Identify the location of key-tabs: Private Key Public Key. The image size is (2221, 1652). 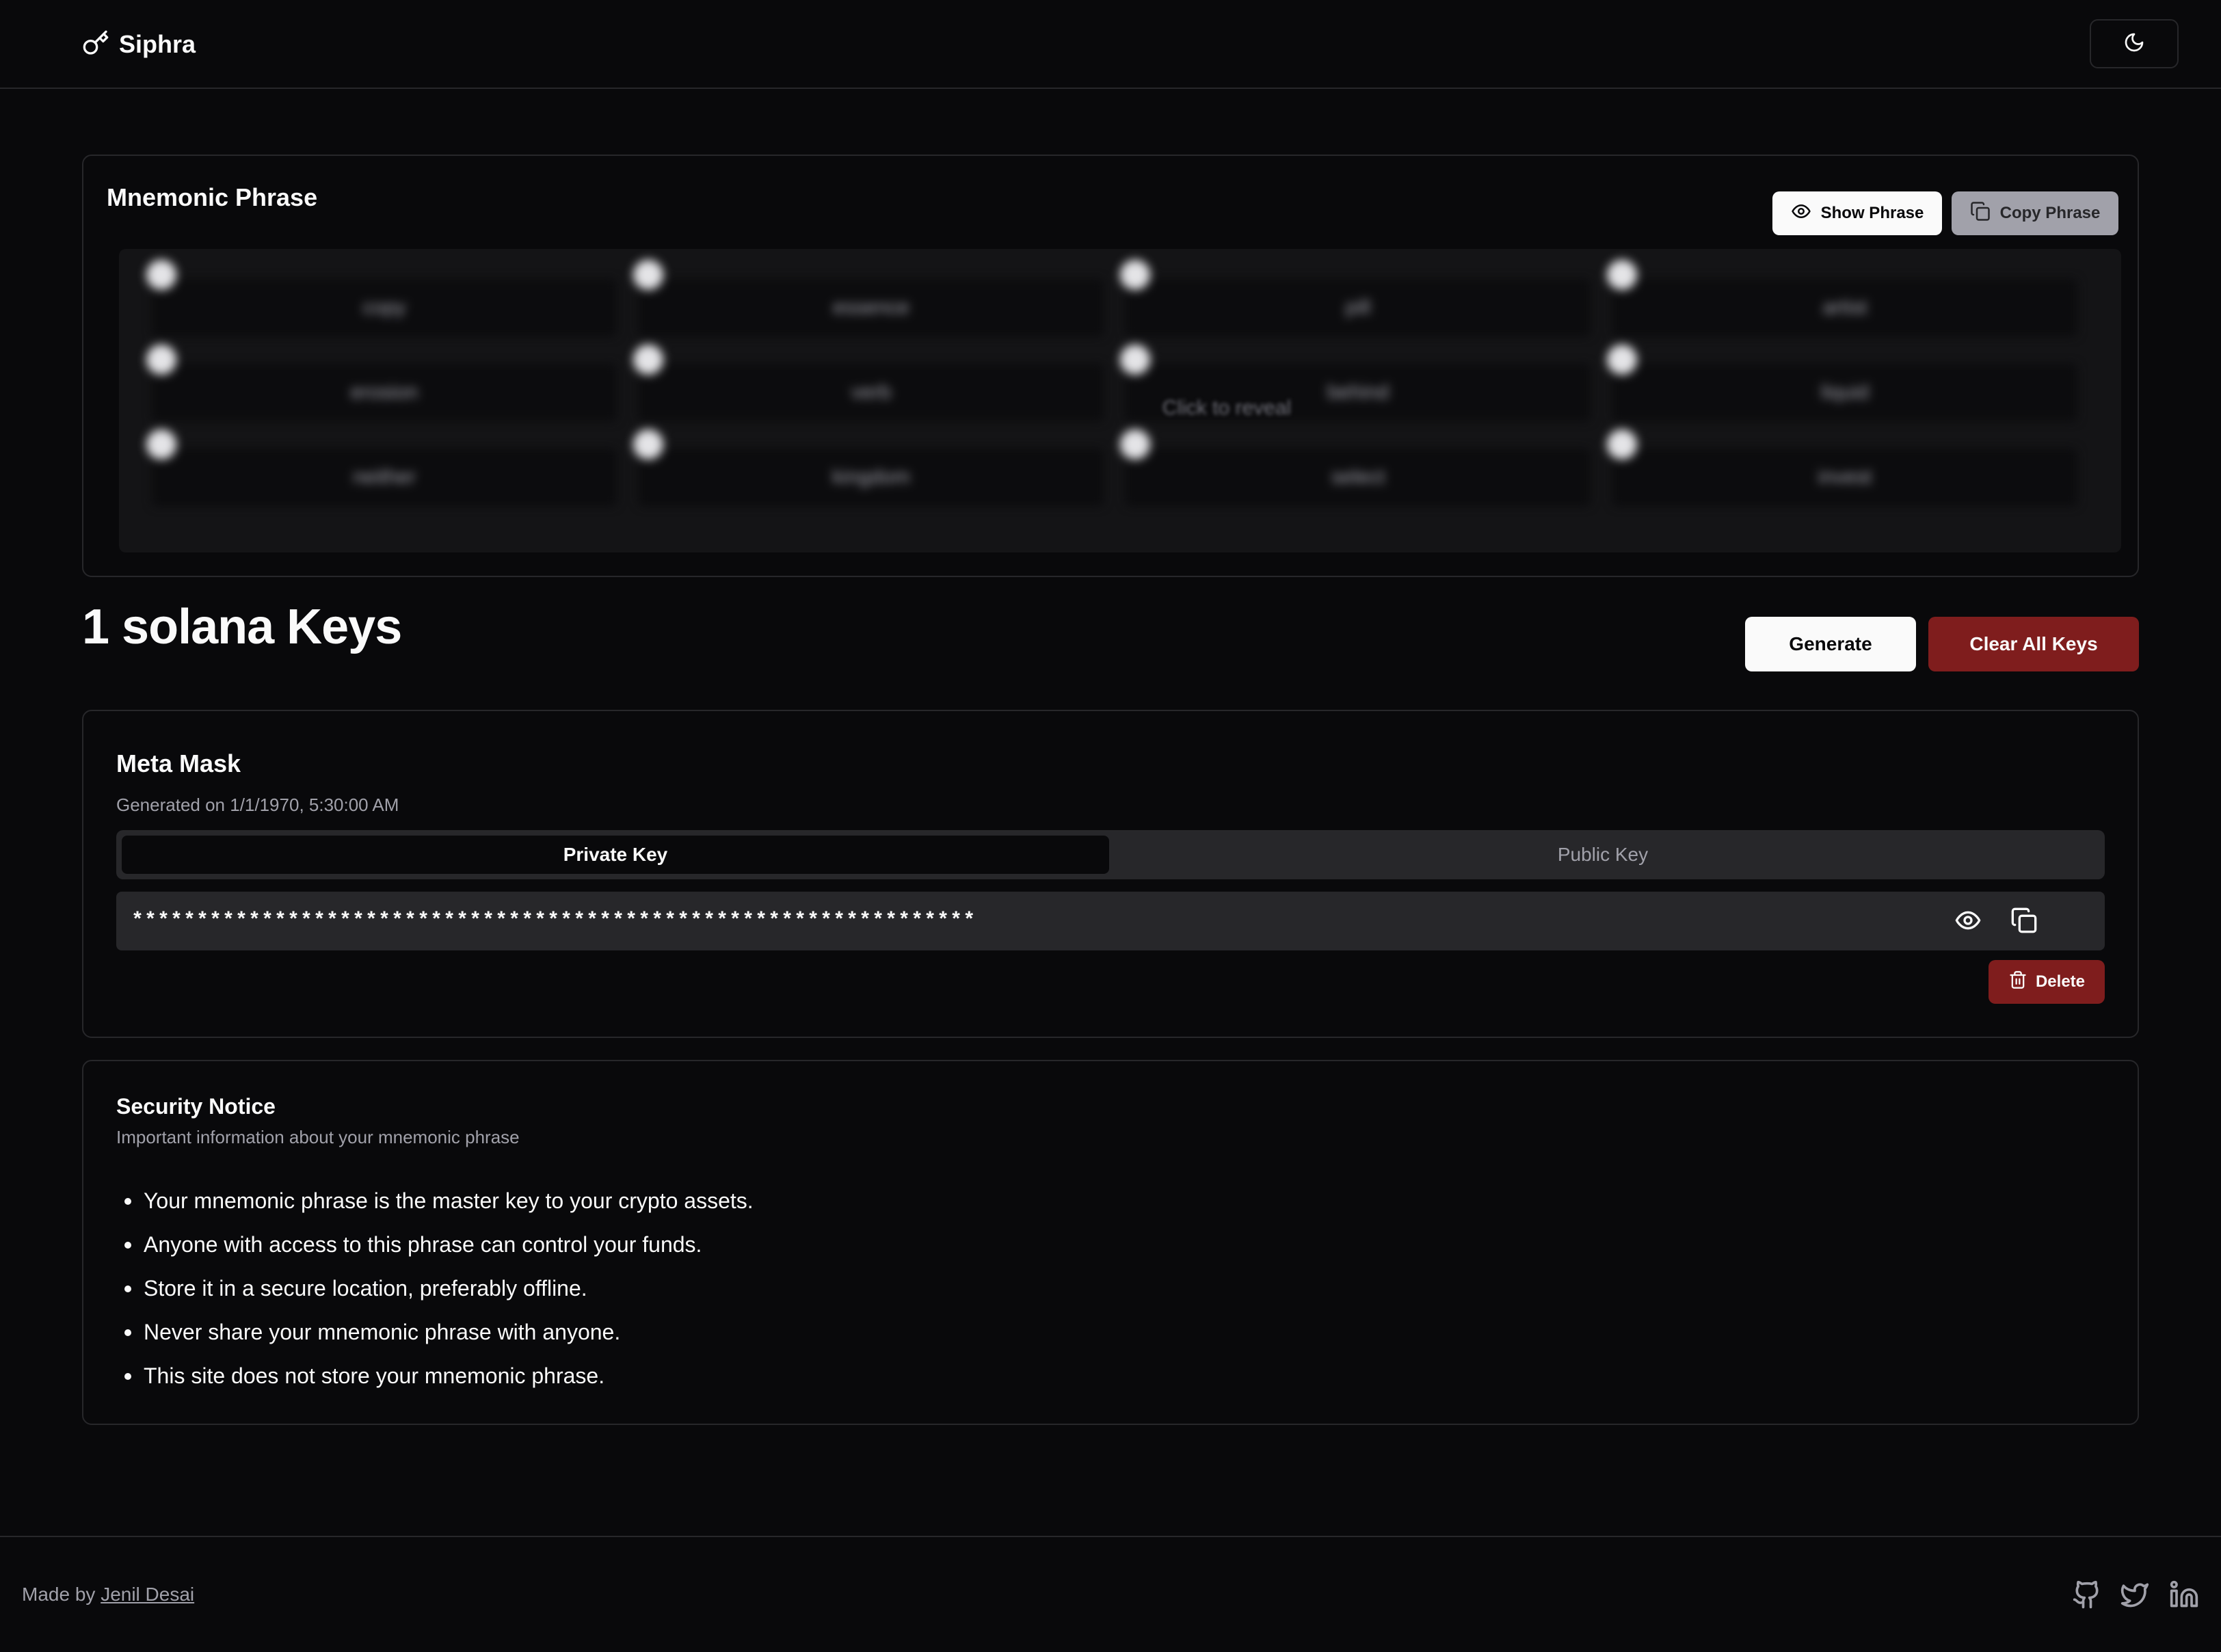
(1110, 854).